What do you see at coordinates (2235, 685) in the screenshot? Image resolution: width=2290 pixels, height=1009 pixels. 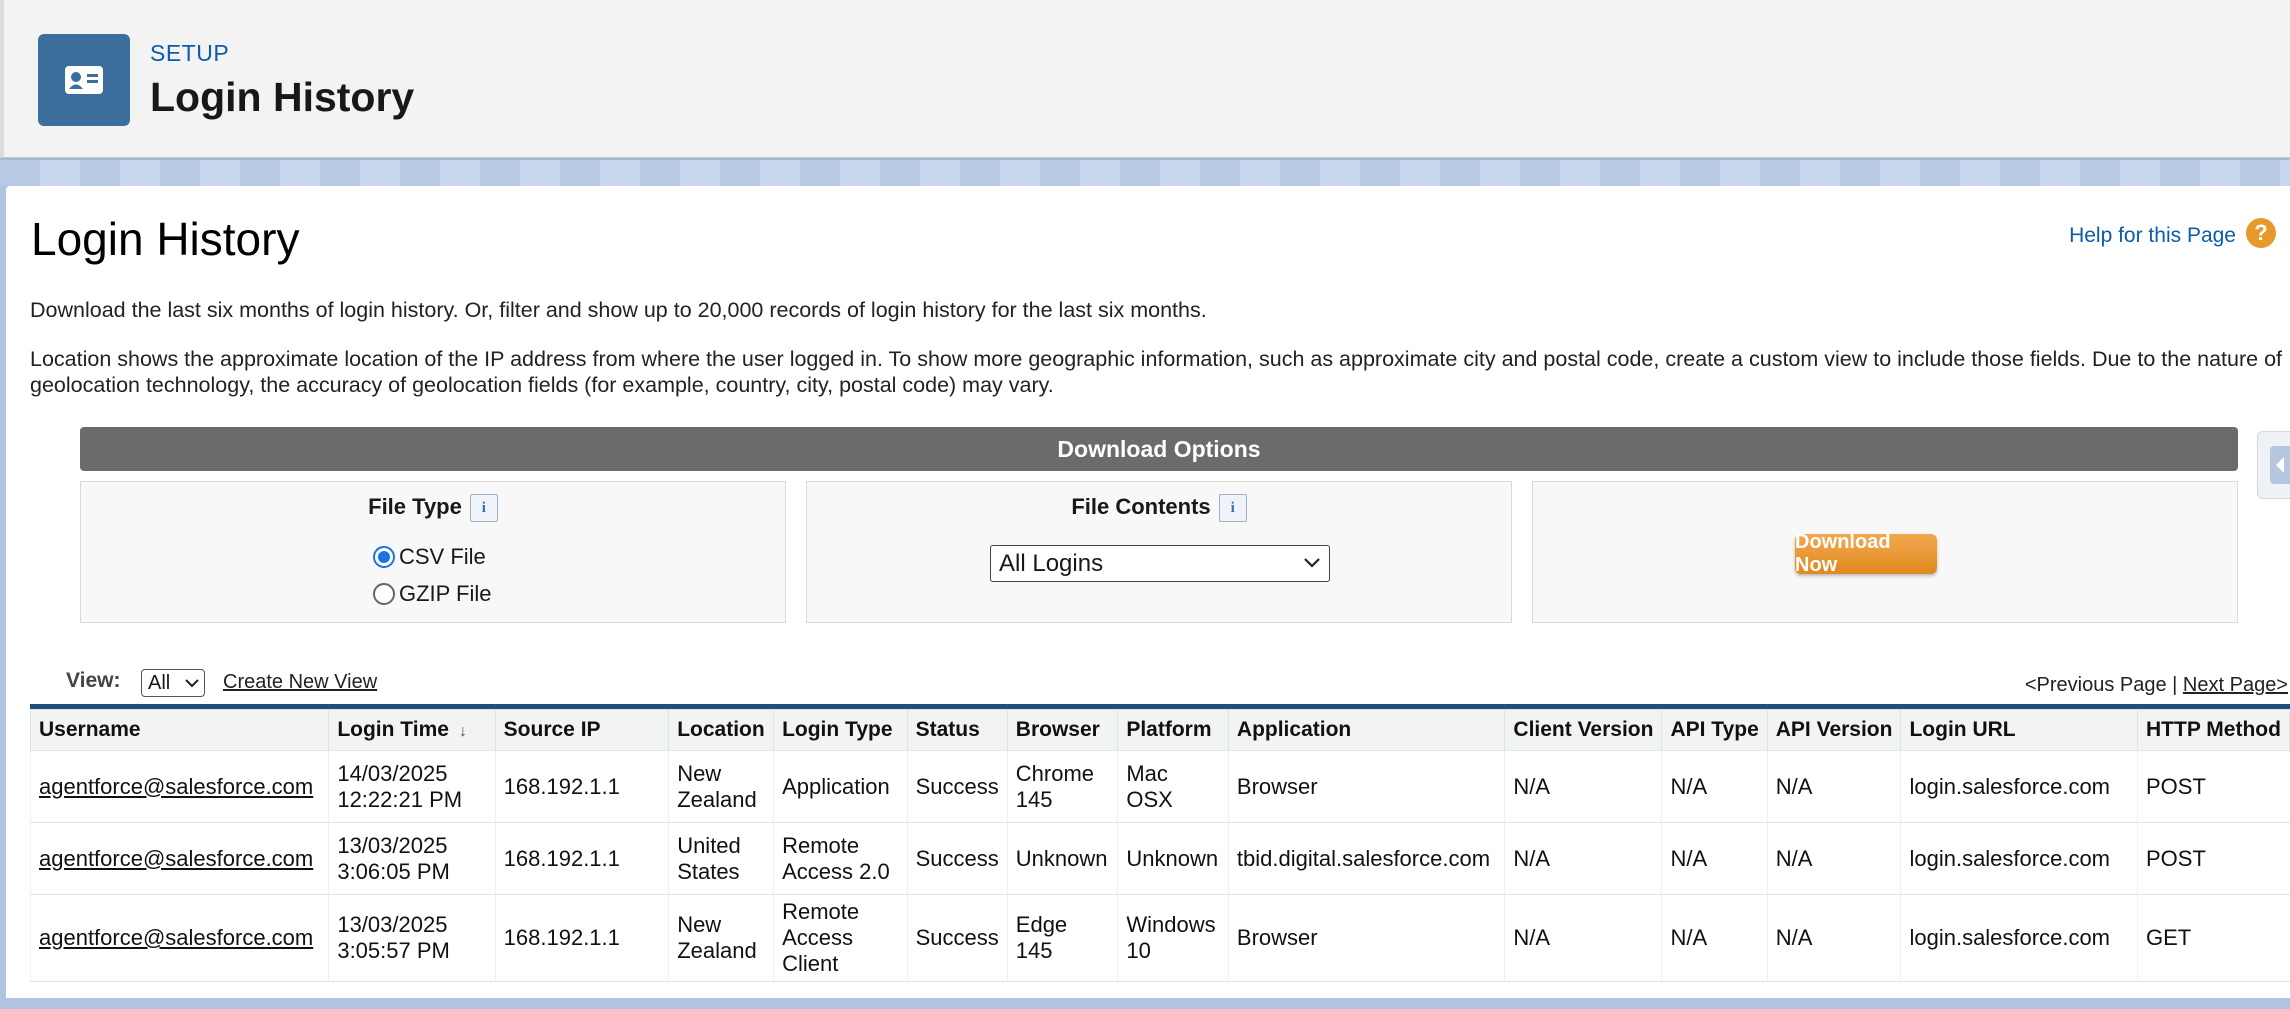 I see `next-page-link: Next Page>` at bounding box center [2235, 685].